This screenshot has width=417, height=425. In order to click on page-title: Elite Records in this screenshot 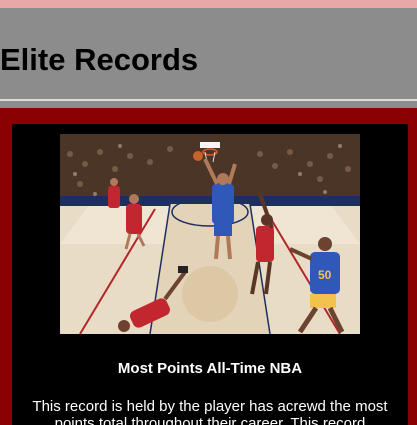, I will do `click(99, 59)`.